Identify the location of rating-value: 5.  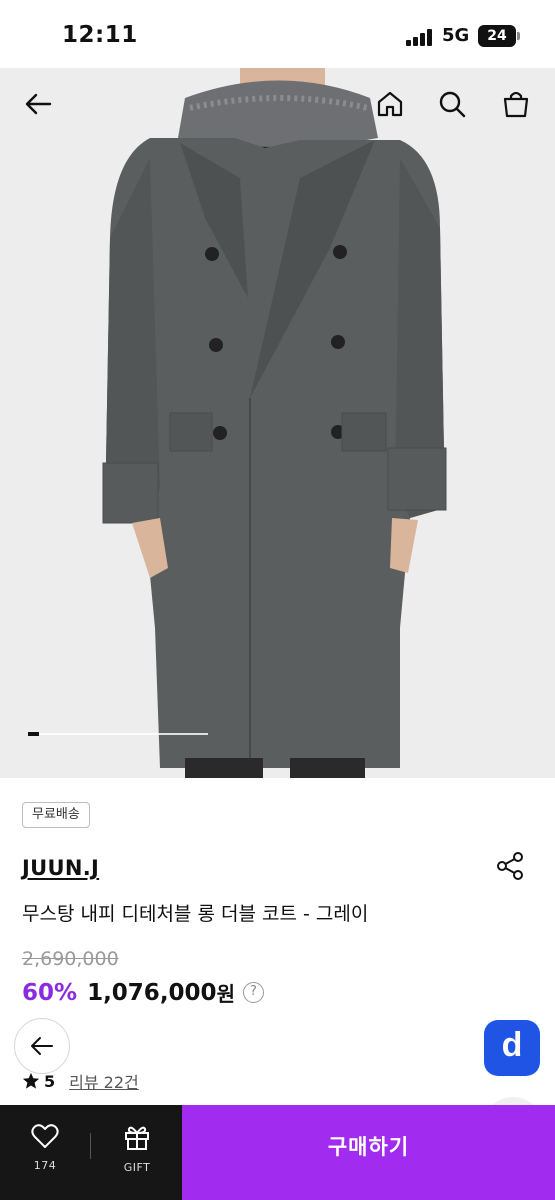
(50, 1081).